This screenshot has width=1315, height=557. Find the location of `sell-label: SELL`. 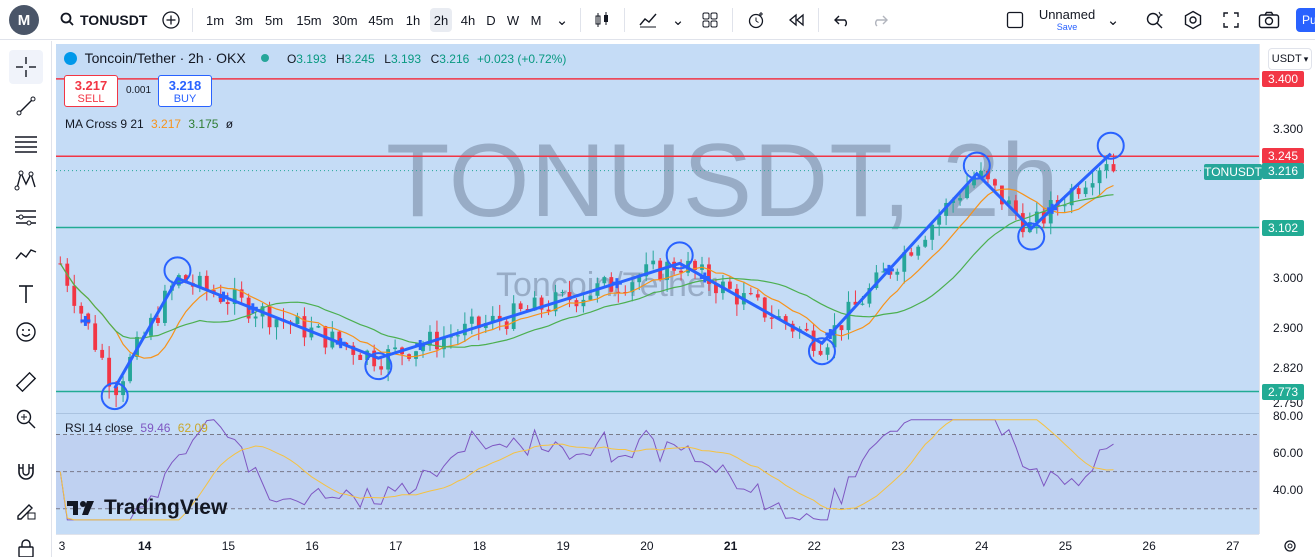

sell-label: SELL is located at coordinates (91, 99).